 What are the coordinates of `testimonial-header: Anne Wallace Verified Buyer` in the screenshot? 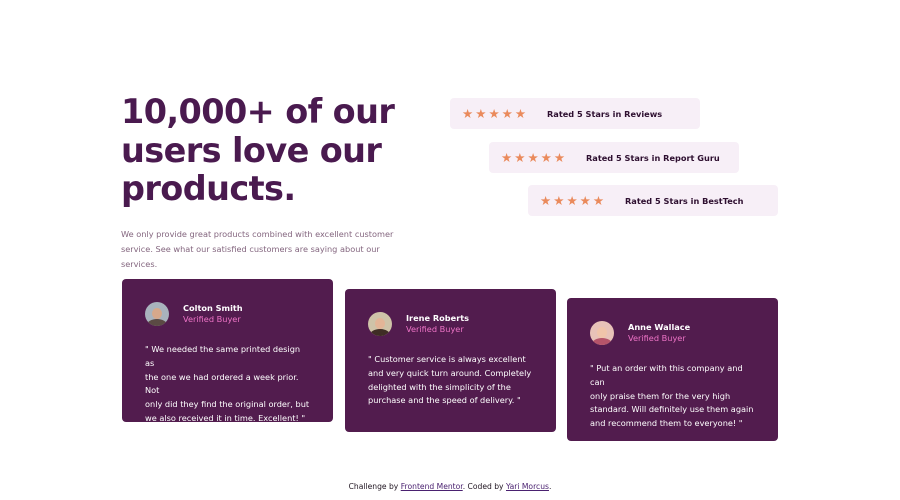 It's located at (672, 333).